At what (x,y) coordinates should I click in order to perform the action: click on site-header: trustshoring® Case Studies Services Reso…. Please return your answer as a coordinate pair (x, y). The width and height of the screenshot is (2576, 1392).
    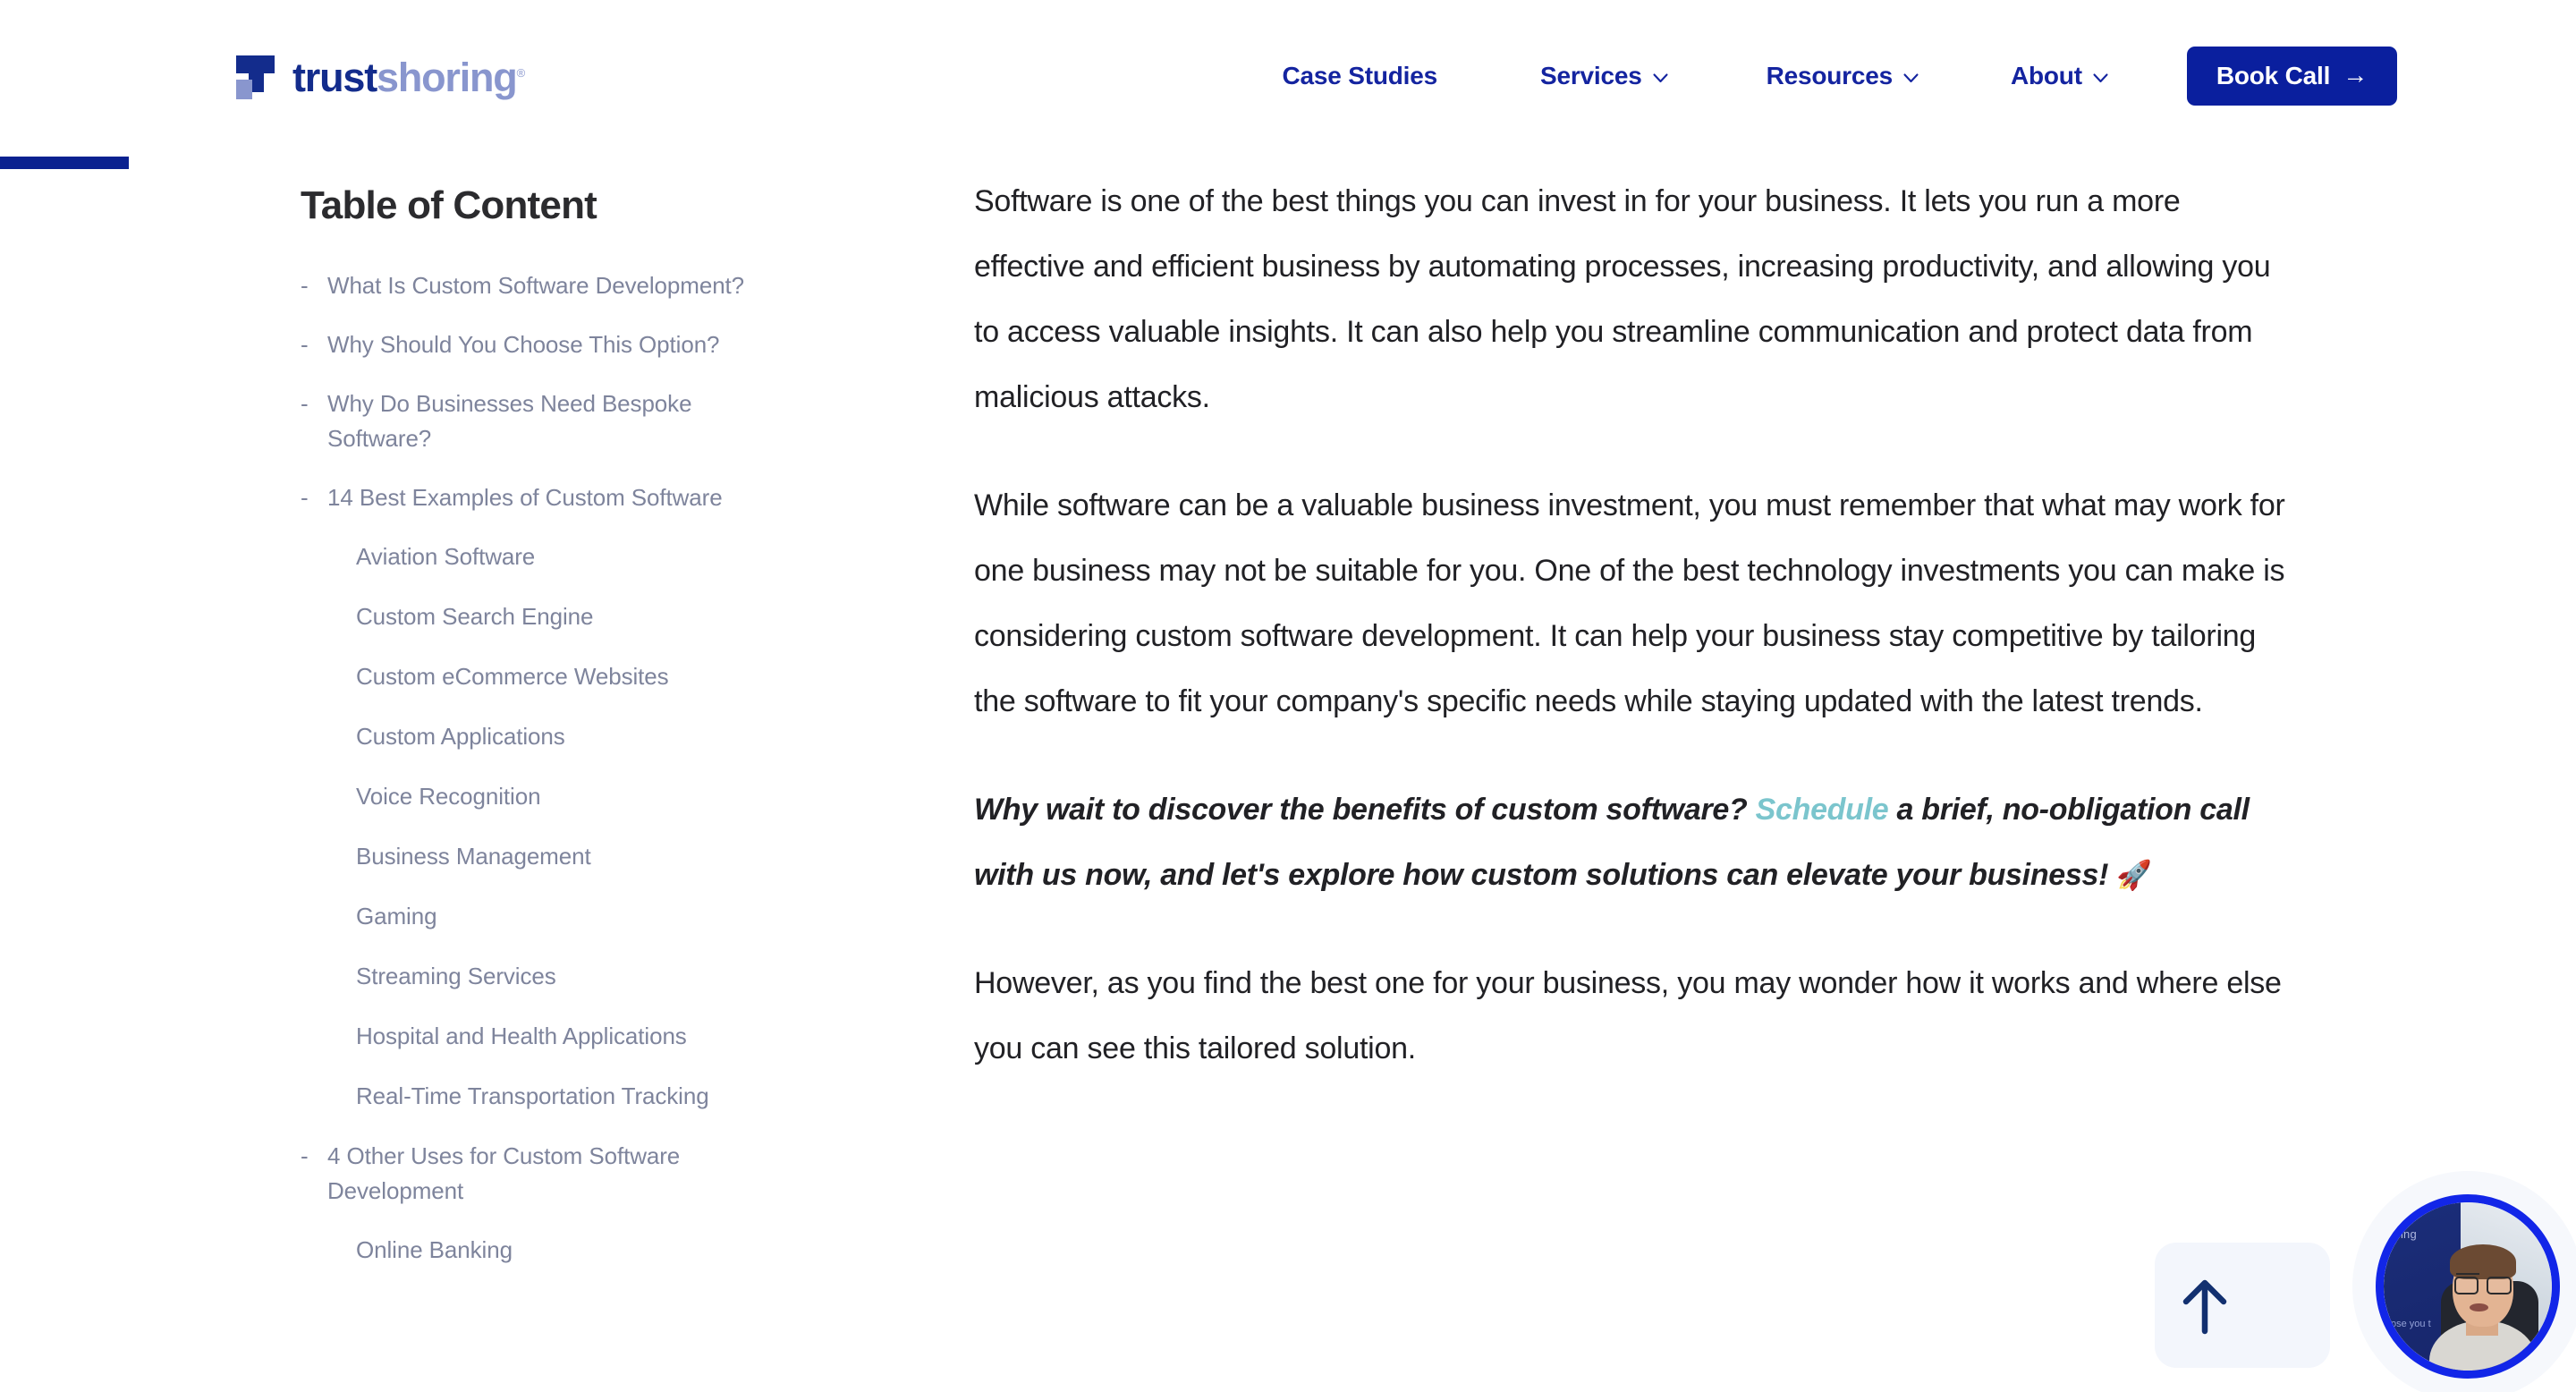
    Looking at the image, I should click on (1288, 78).